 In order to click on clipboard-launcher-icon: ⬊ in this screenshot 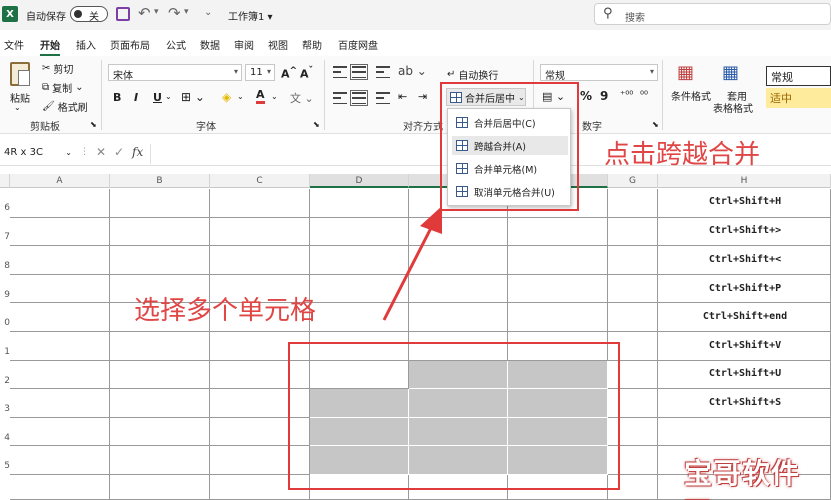, I will do `click(93, 124)`.